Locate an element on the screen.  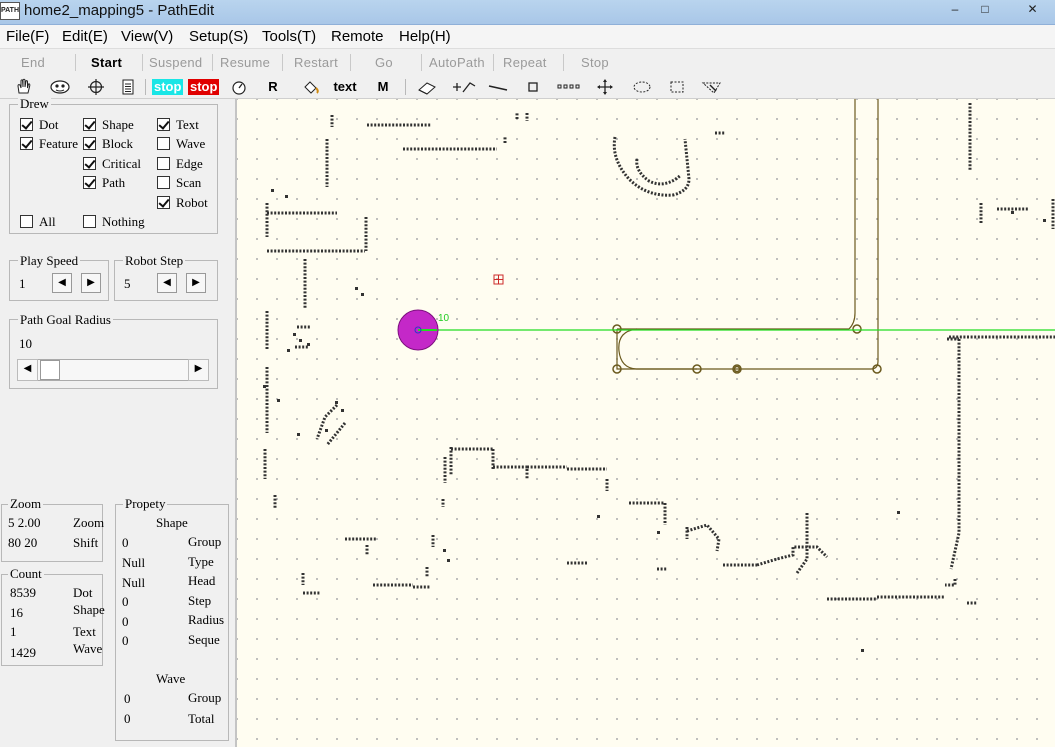
play-speed-decrease-button: ◀ is located at coordinates (62, 283).